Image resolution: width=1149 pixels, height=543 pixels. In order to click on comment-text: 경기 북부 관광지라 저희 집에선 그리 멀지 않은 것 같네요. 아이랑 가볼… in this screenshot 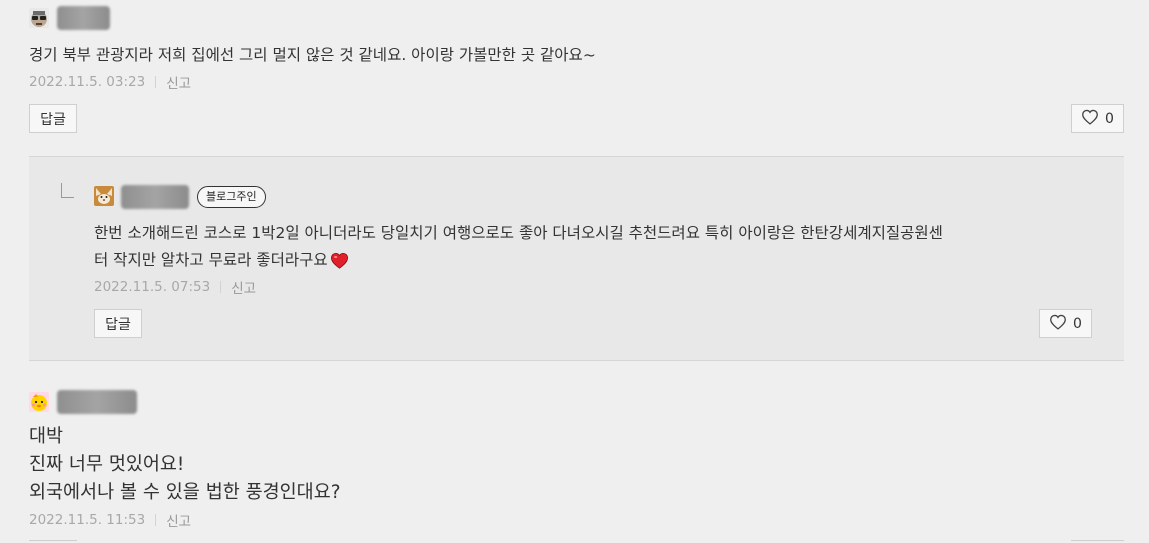, I will do `click(312, 55)`.